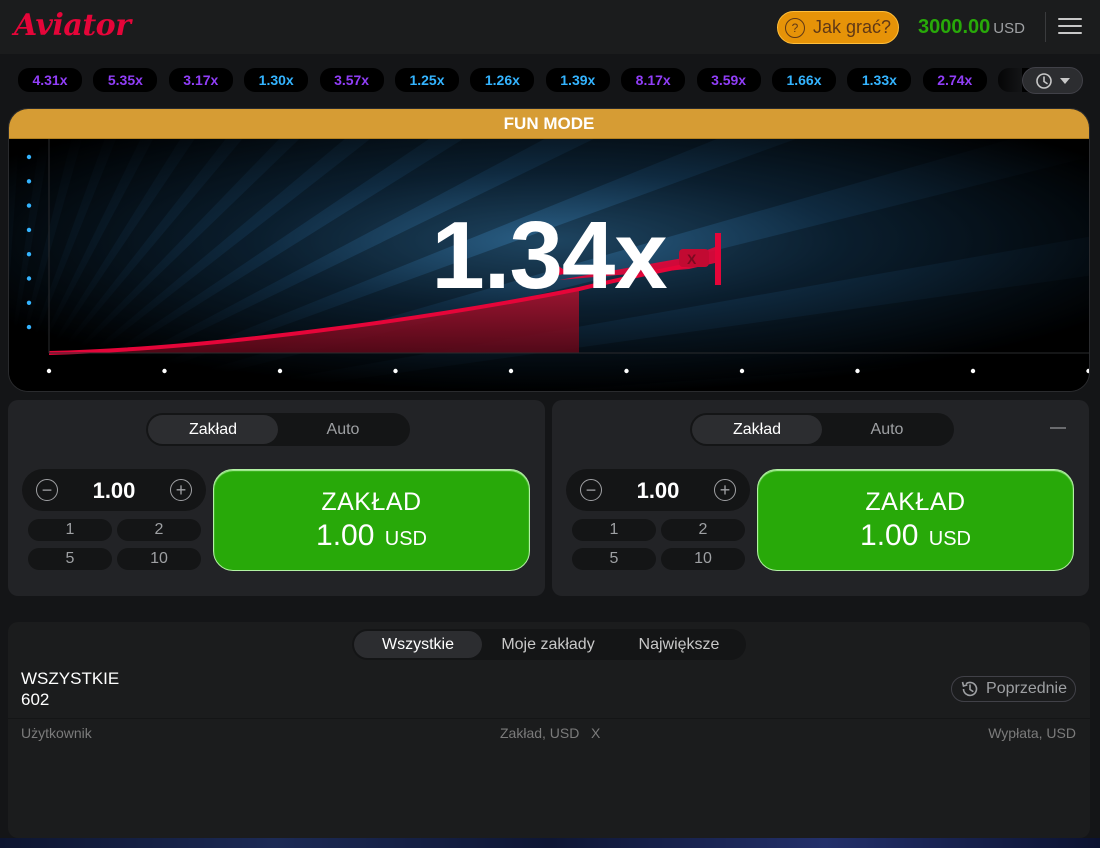  I want to click on history-multiplier: 5.35x, so click(125, 80).